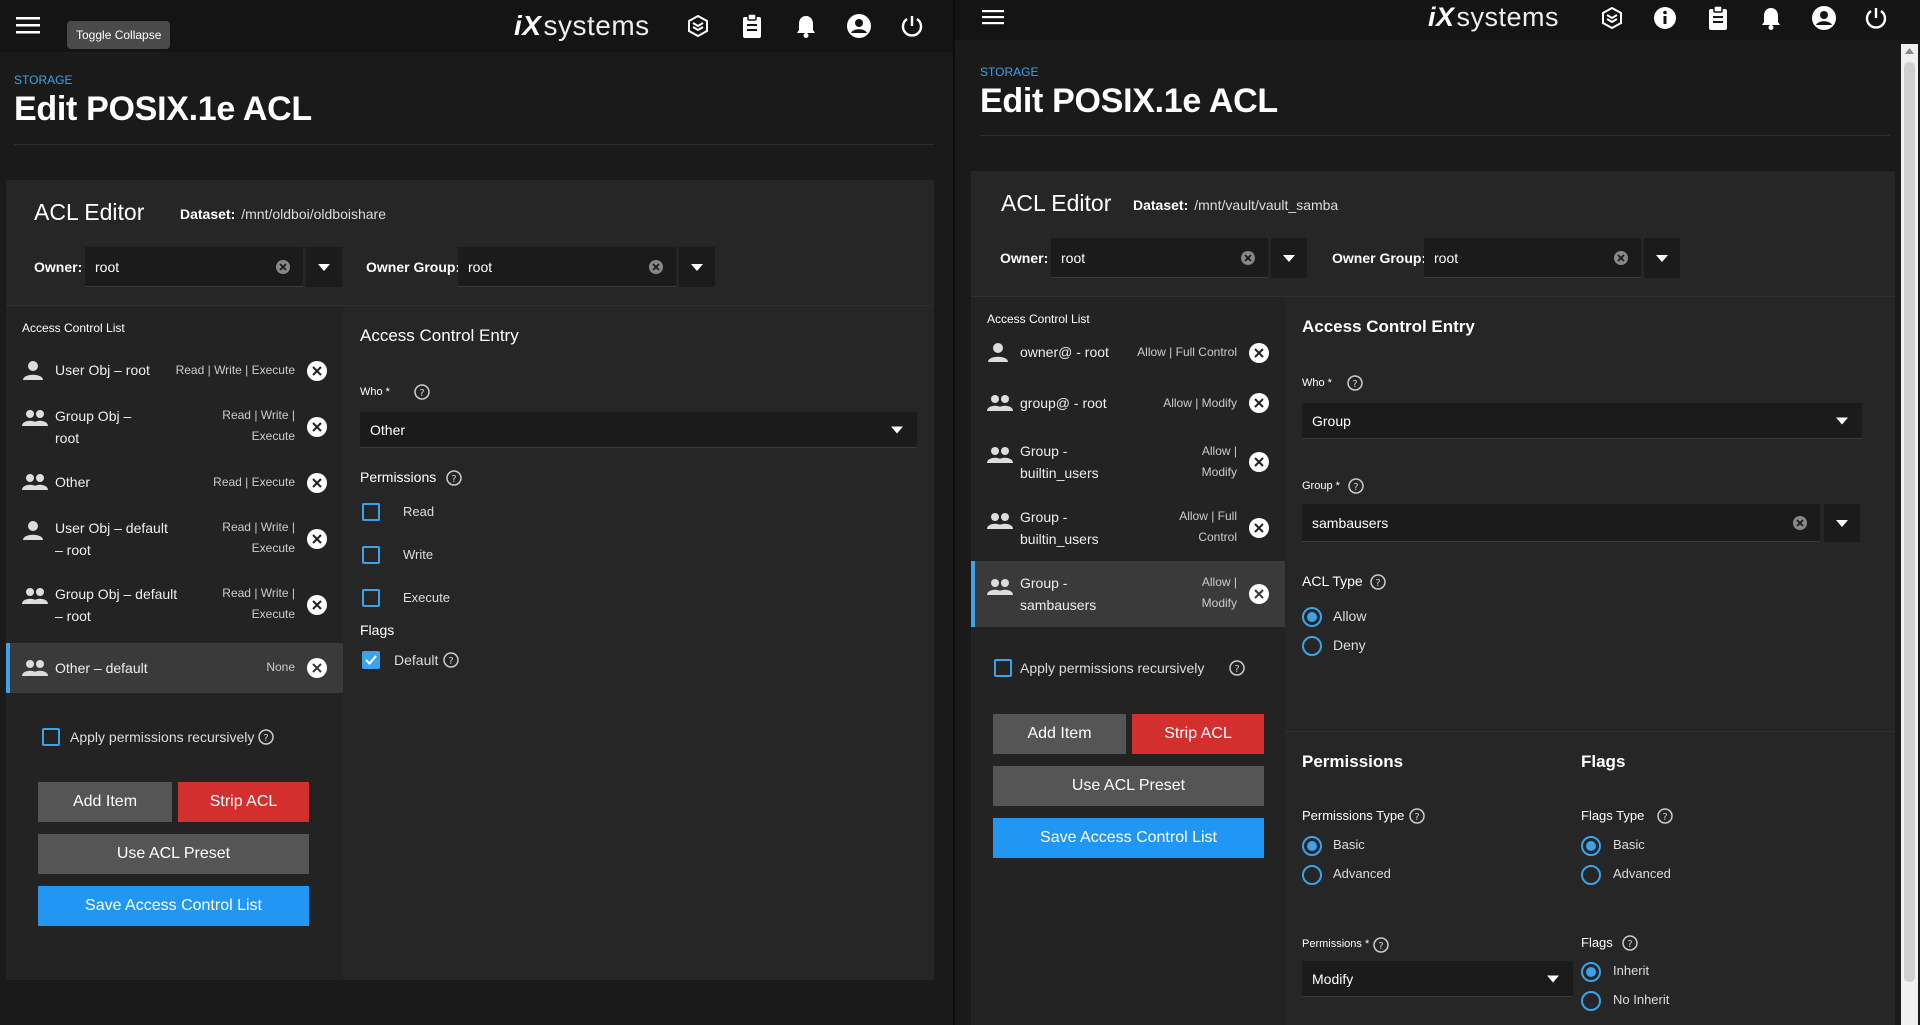  What do you see at coordinates (1665, 18) in the screenshot?
I see `info-icon` at bounding box center [1665, 18].